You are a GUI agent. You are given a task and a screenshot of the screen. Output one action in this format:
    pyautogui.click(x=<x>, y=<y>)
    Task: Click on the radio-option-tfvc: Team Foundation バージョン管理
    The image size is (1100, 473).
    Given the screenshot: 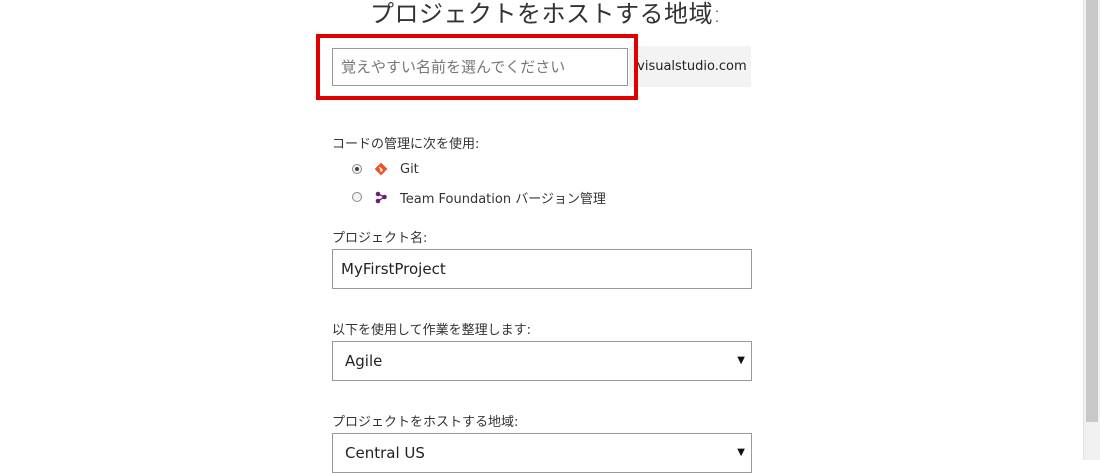 What is the action you would take?
    pyautogui.click(x=479, y=197)
    